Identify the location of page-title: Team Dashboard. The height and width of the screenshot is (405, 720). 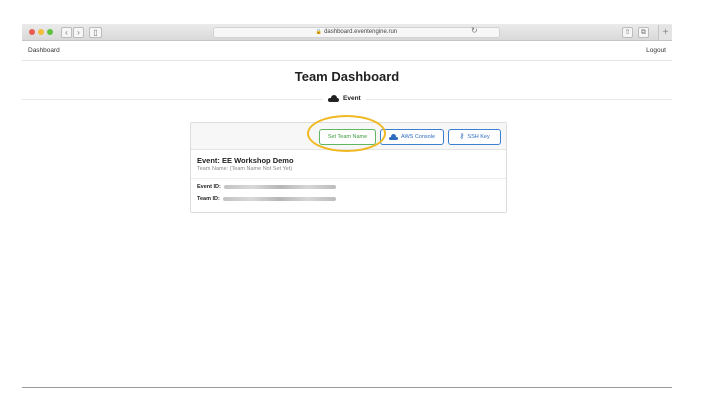
(347, 76).